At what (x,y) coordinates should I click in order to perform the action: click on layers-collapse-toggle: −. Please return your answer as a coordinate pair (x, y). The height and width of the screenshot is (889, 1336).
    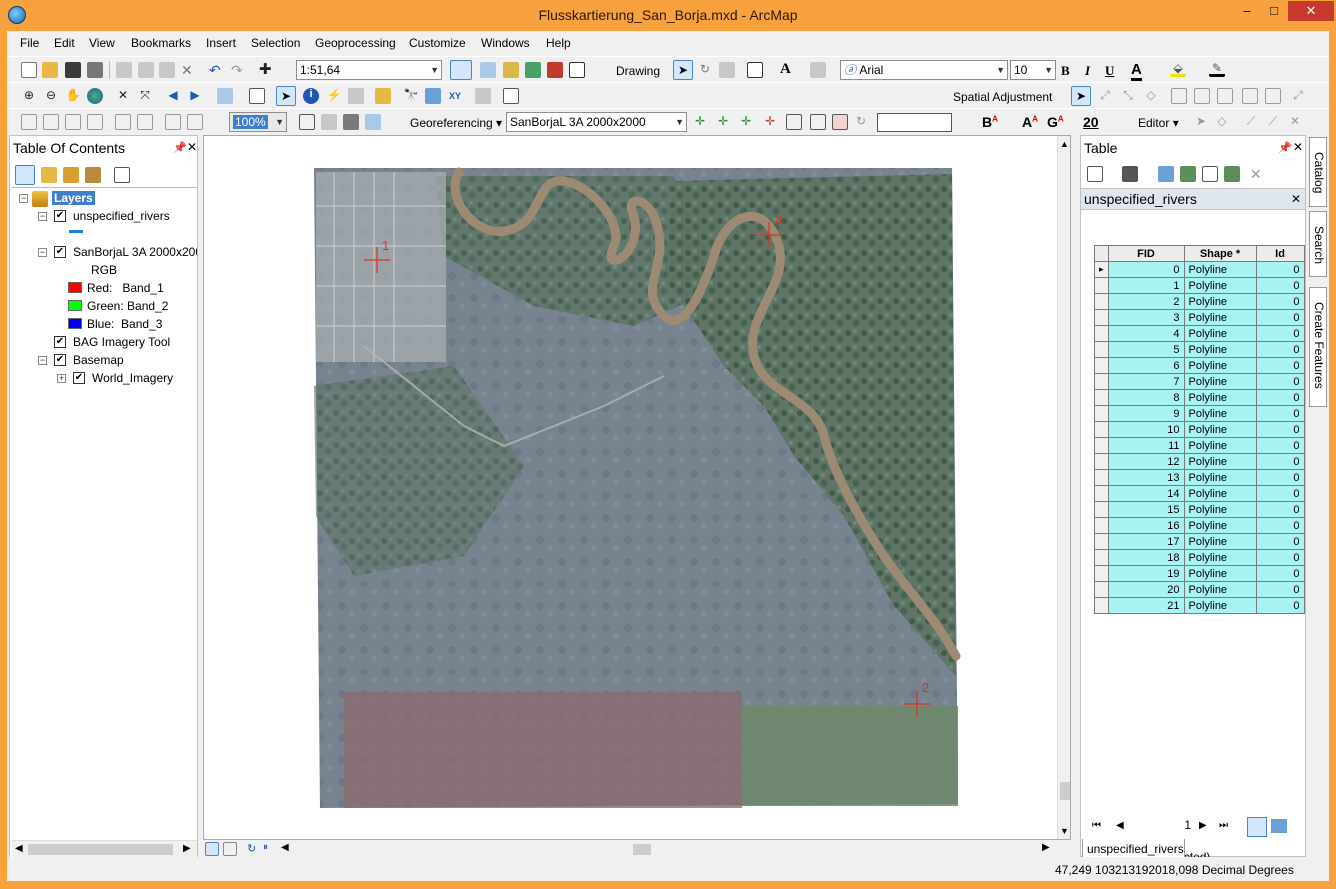
    Looking at the image, I should click on (23, 198).